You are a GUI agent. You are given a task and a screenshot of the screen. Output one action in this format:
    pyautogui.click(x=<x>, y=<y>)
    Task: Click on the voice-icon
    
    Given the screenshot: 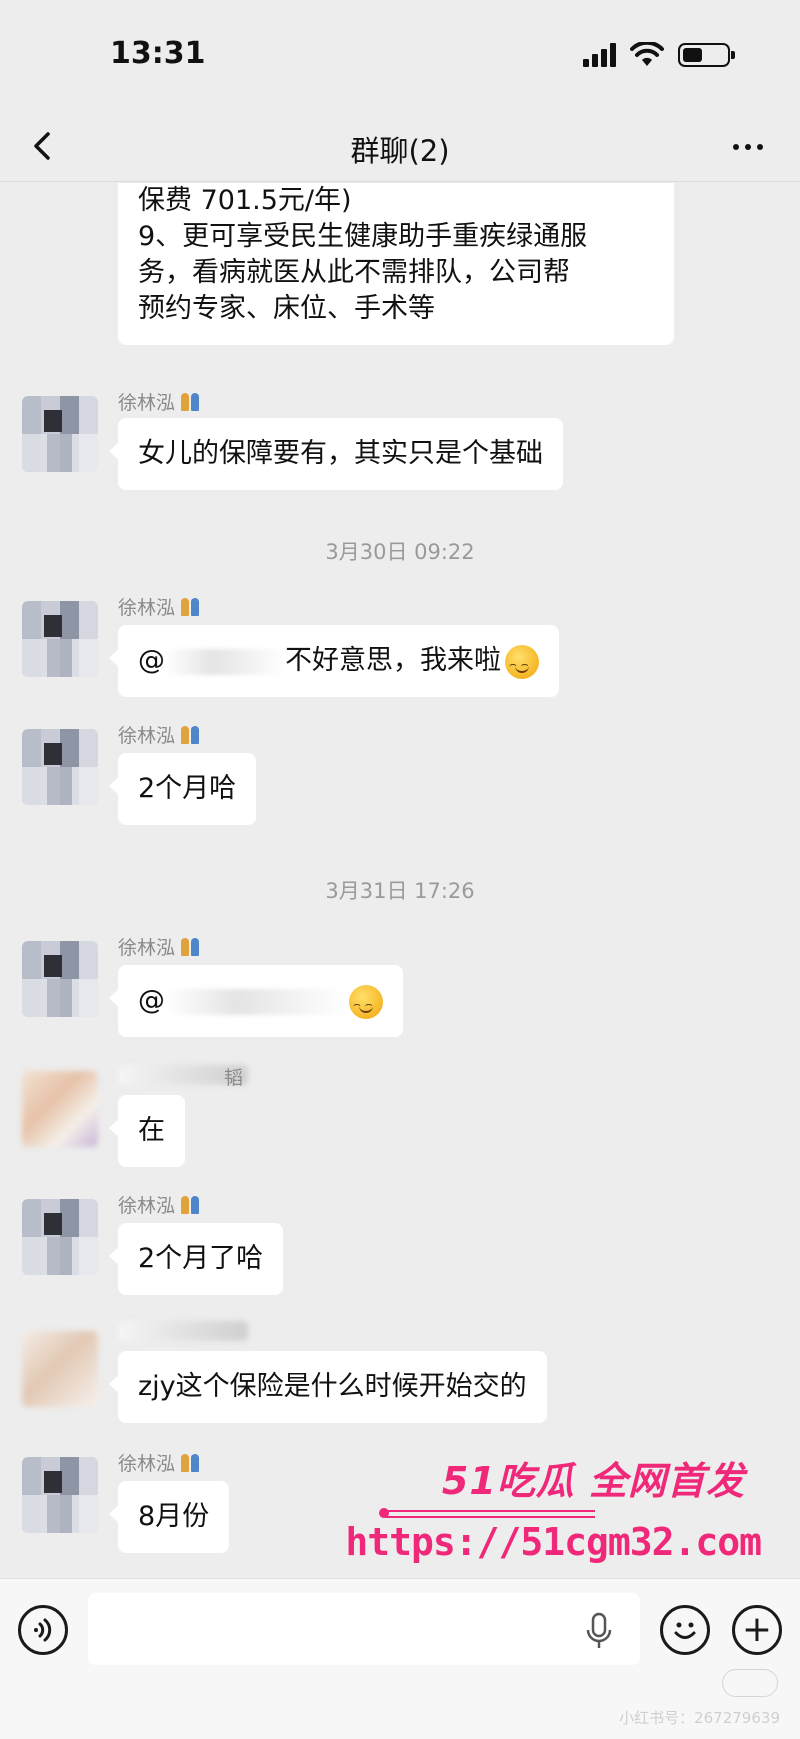 What is the action you would take?
    pyautogui.click(x=43, y=1630)
    